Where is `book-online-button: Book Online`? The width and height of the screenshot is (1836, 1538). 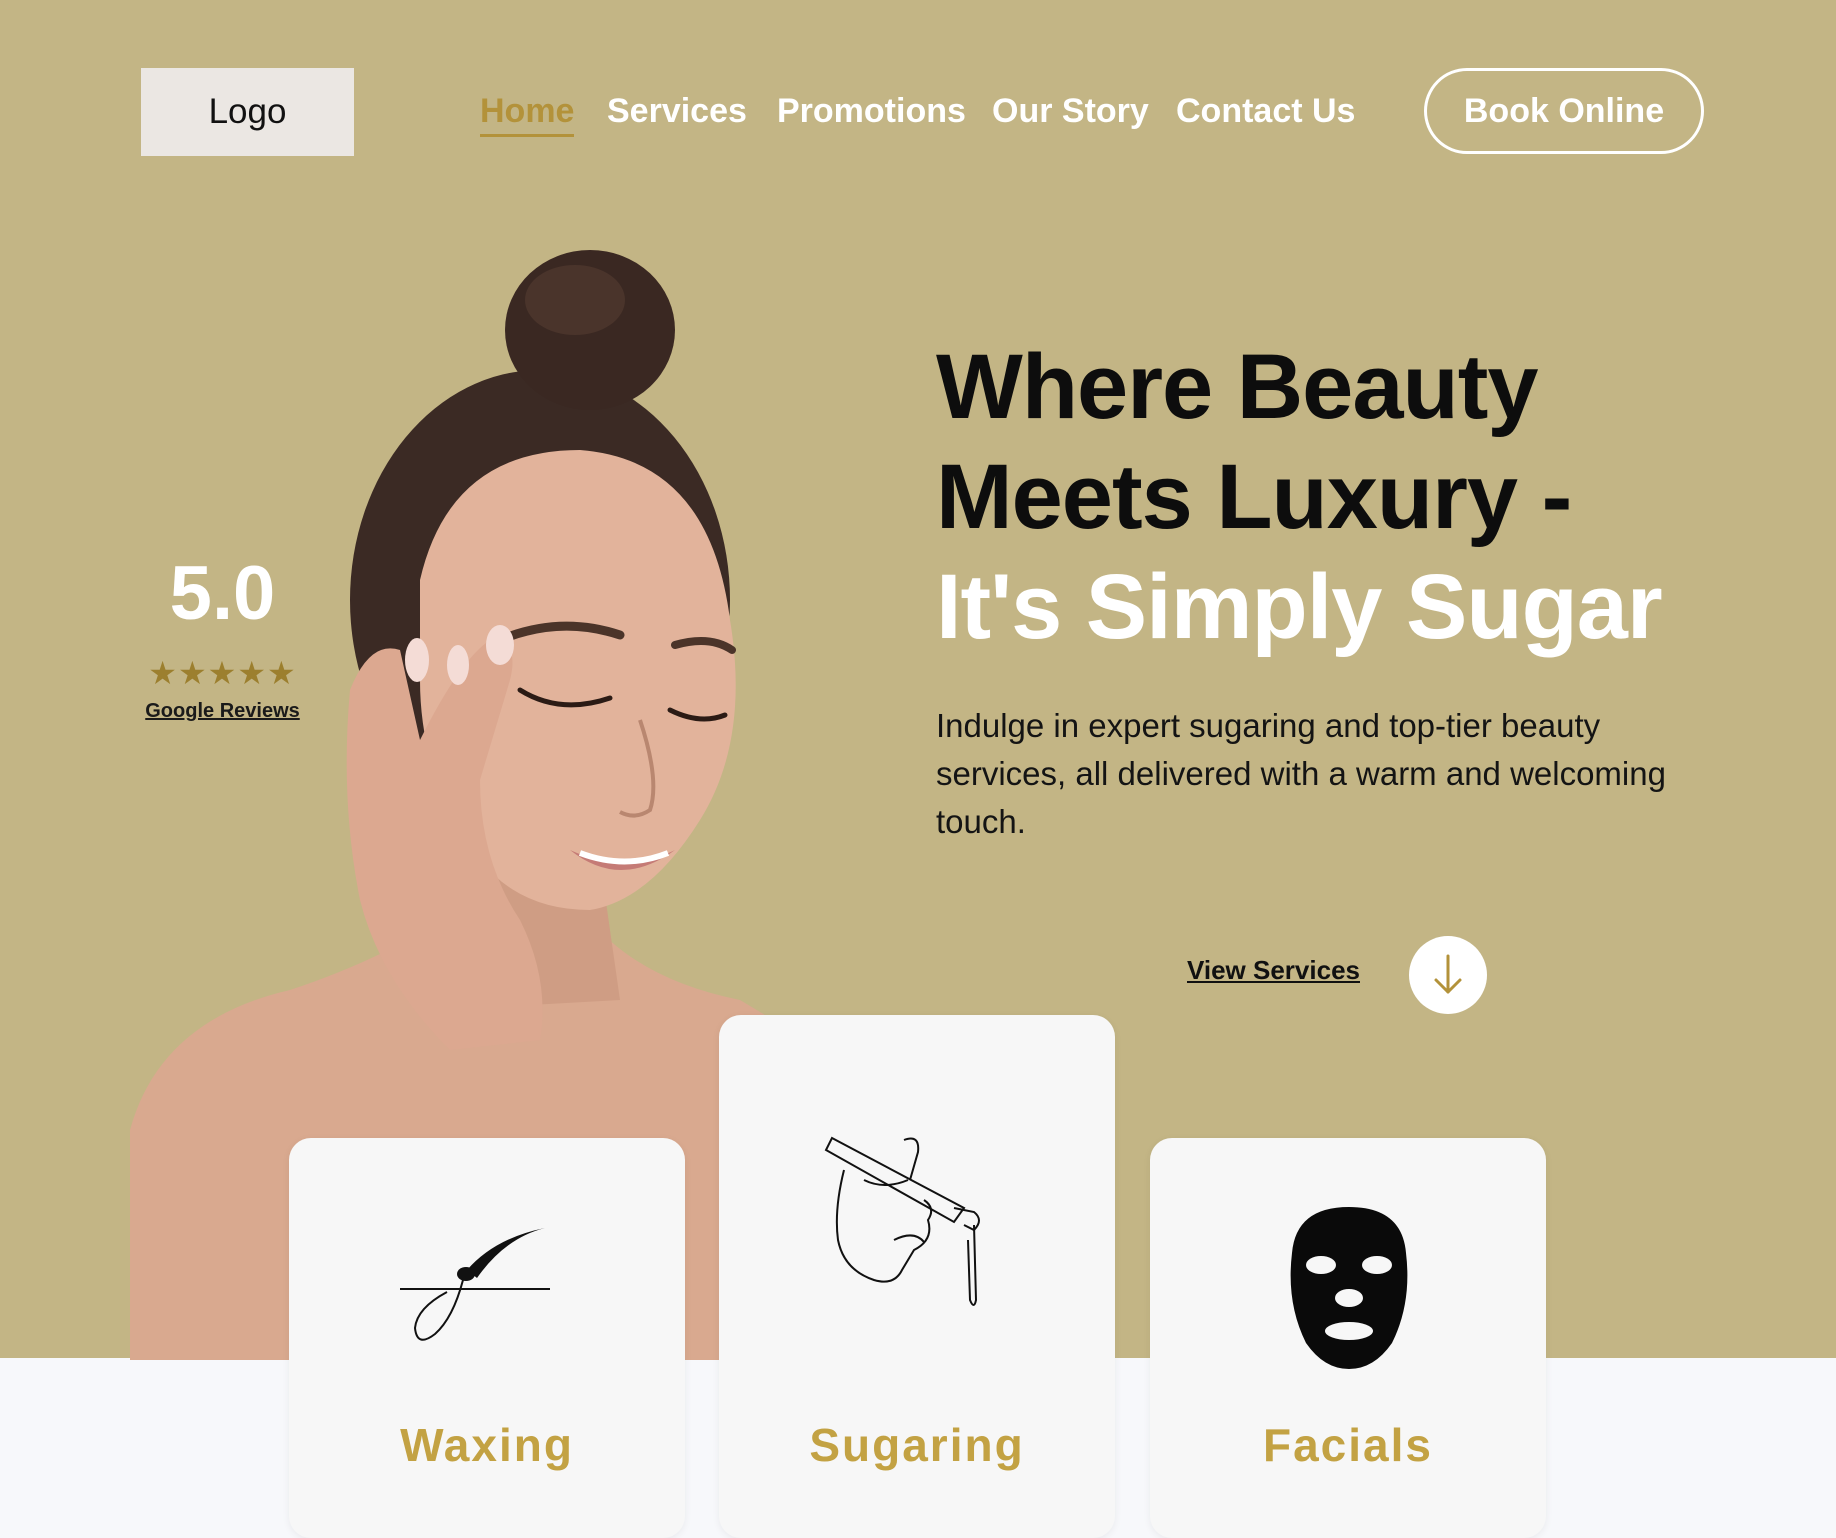
book-online-button: Book Online is located at coordinates (1564, 111).